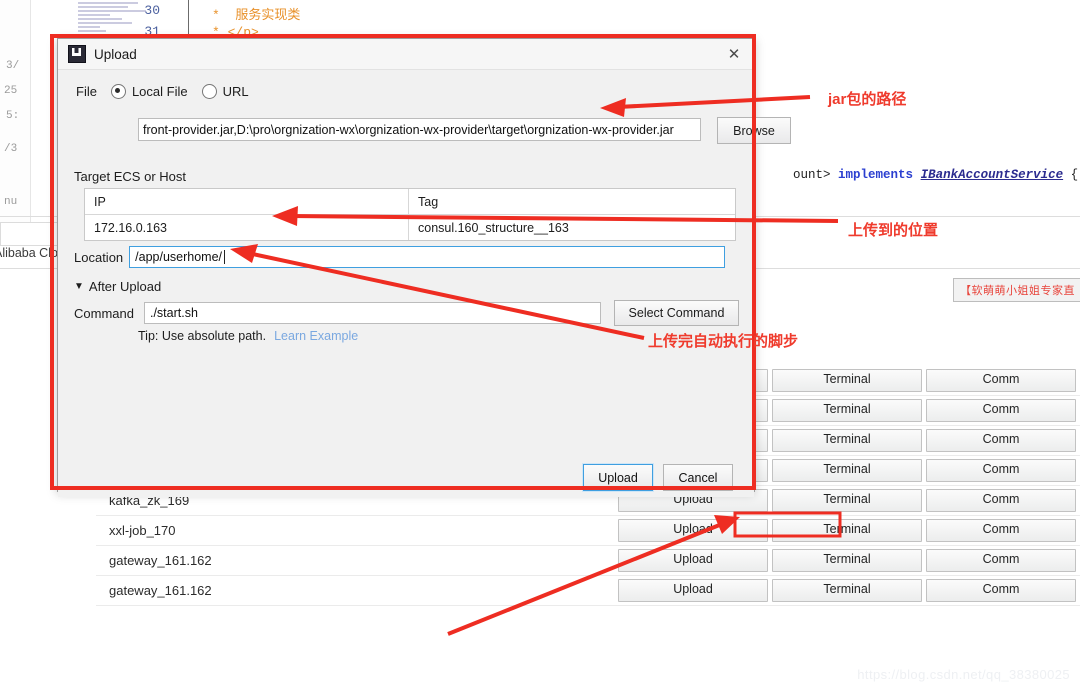 The image size is (1080, 690). Describe the element at coordinates (202, 336) in the screenshot. I see `tip-text: Tip: Use absolute path.` at that location.